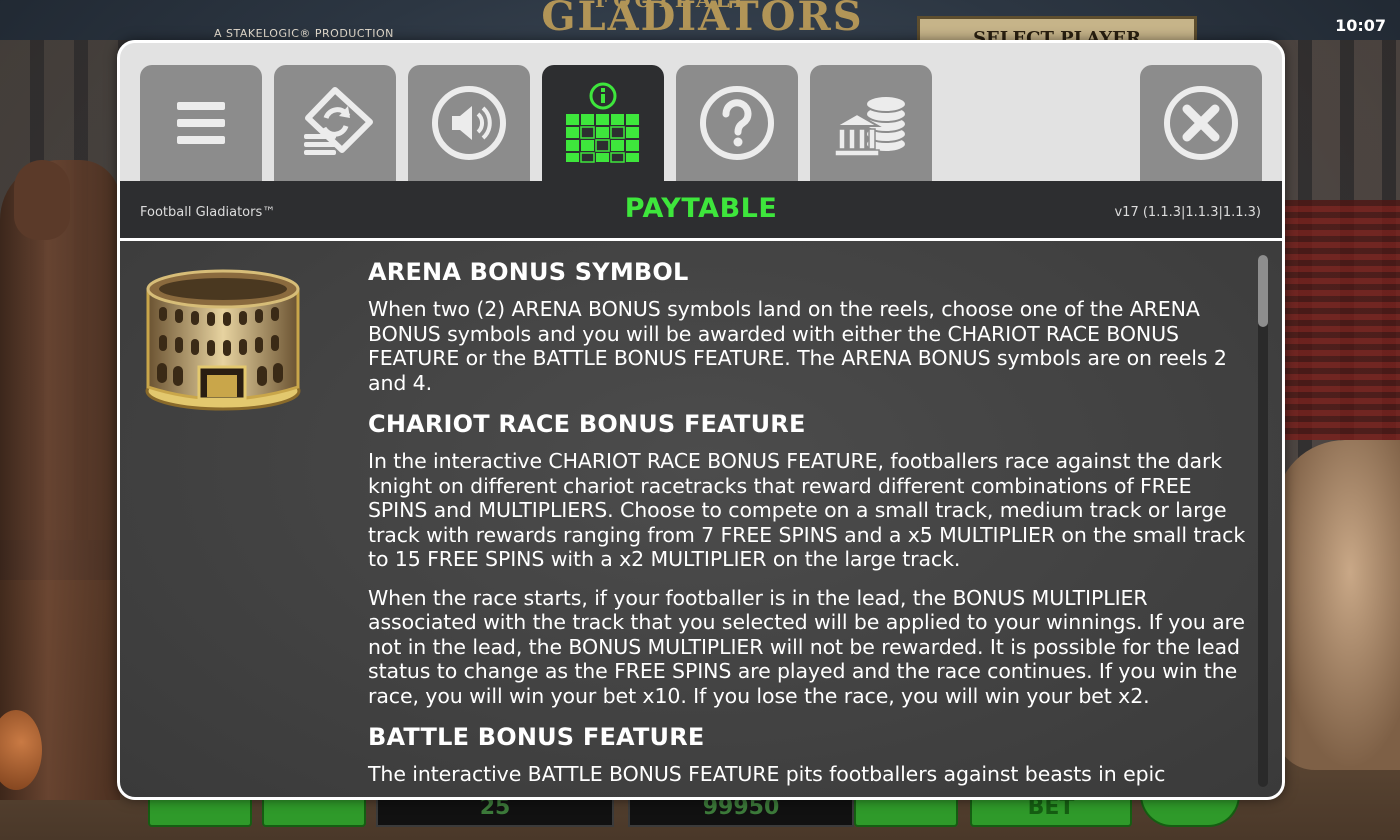 This screenshot has width=1400, height=840. What do you see at coordinates (42, 200) in the screenshot?
I see `gladiator-head` at bounding box center [42, 200].